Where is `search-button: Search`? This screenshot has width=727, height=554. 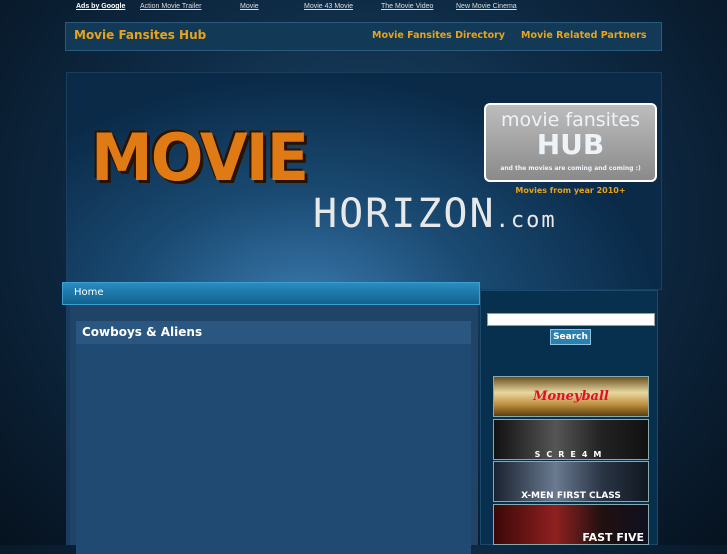
search-button: Search is located at coordinates (570, 337).